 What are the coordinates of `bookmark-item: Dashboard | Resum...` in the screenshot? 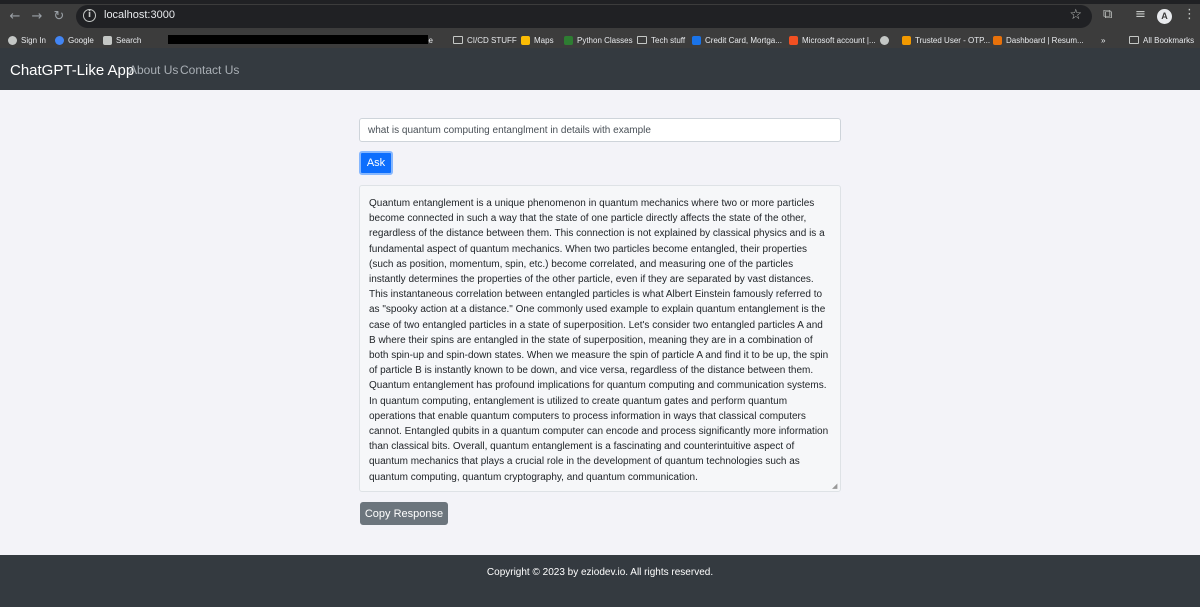 It's located at (1038, 40).